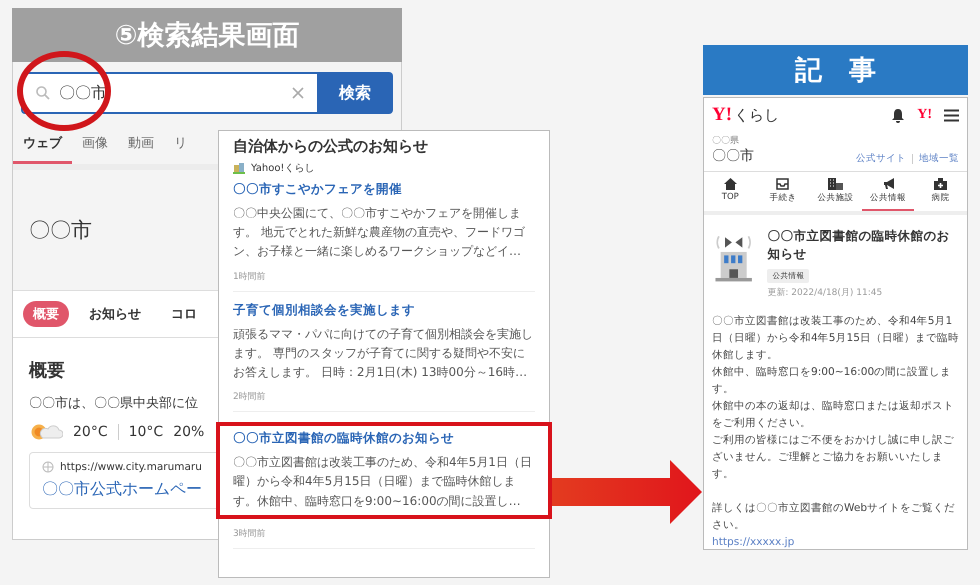 This screenshot has height=585, width=980. What do you see at coordinates (42, 144) in the screenshot?
I see `tab: ウェブ` at bounding box center [42, 144].